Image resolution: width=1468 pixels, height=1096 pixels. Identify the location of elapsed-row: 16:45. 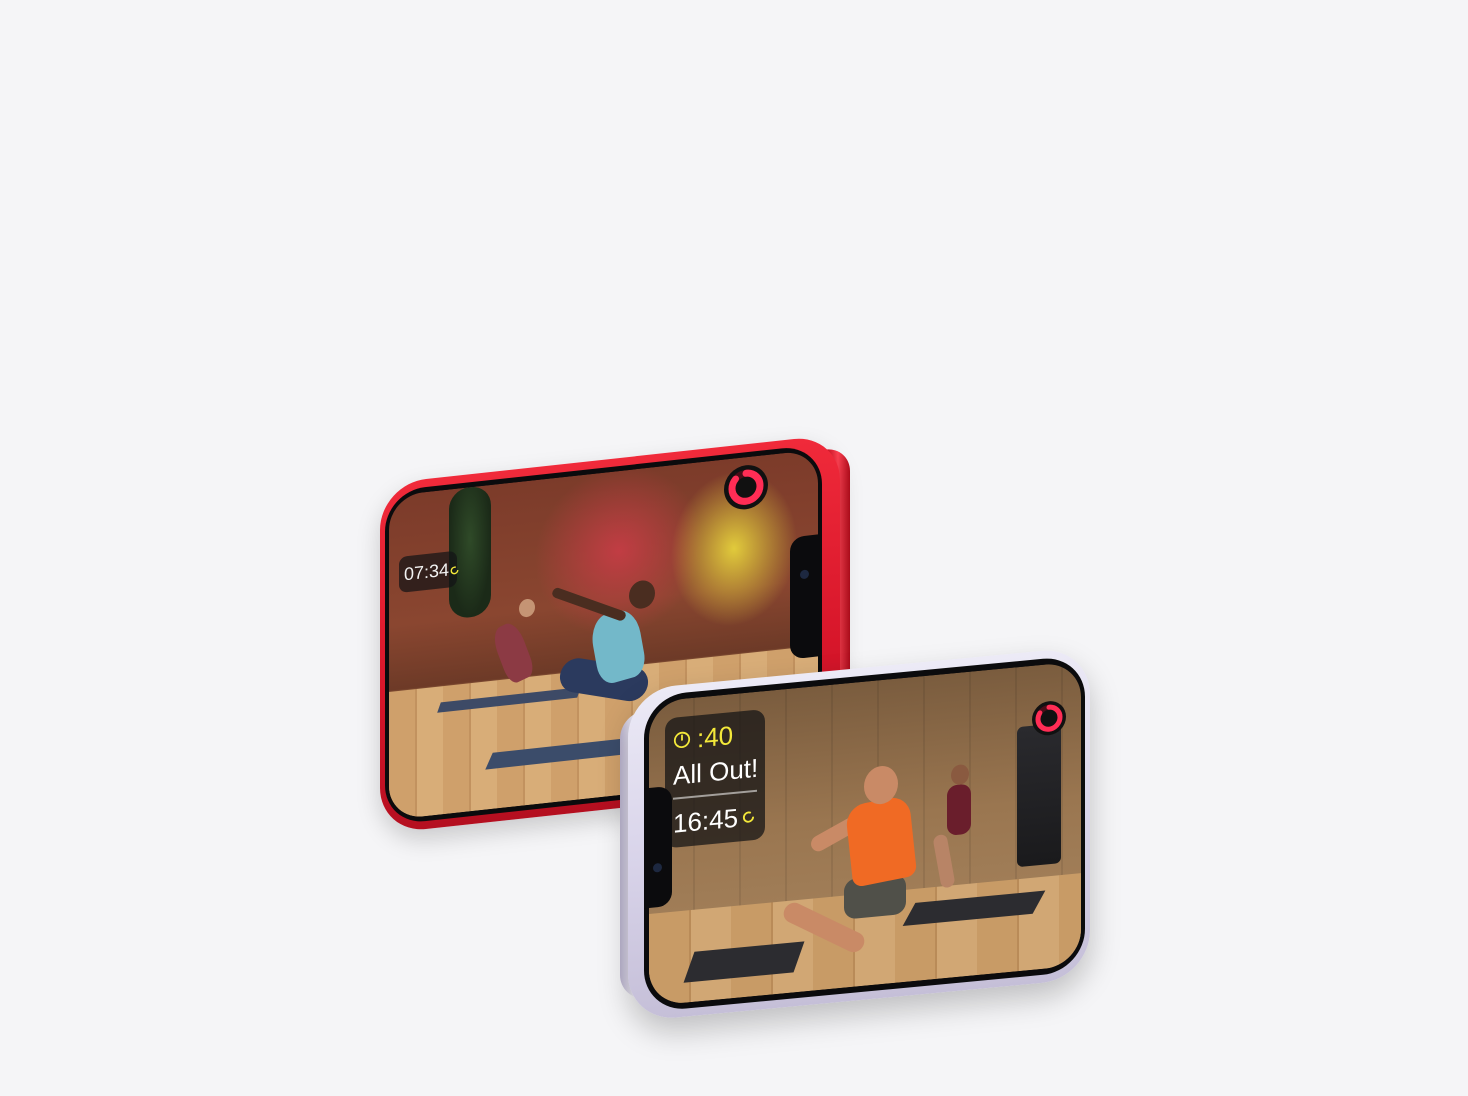
(715, 820).